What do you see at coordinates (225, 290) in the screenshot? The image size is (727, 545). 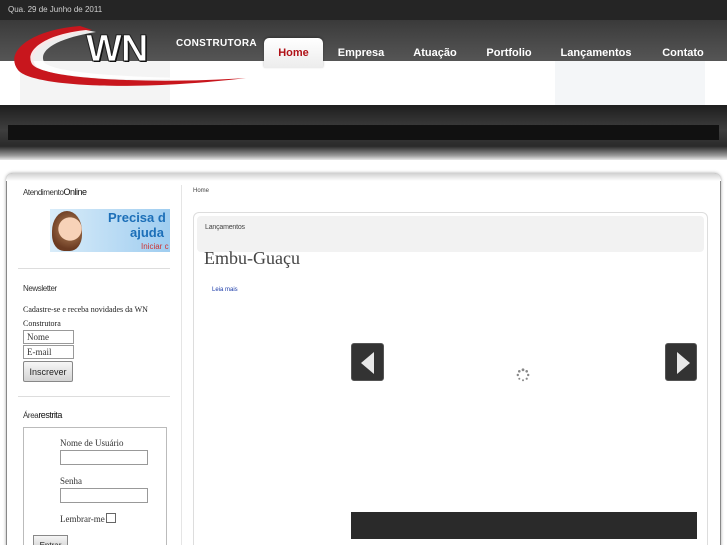 I see `read-more-link: Leia mais` at bounding box center [225, 290].